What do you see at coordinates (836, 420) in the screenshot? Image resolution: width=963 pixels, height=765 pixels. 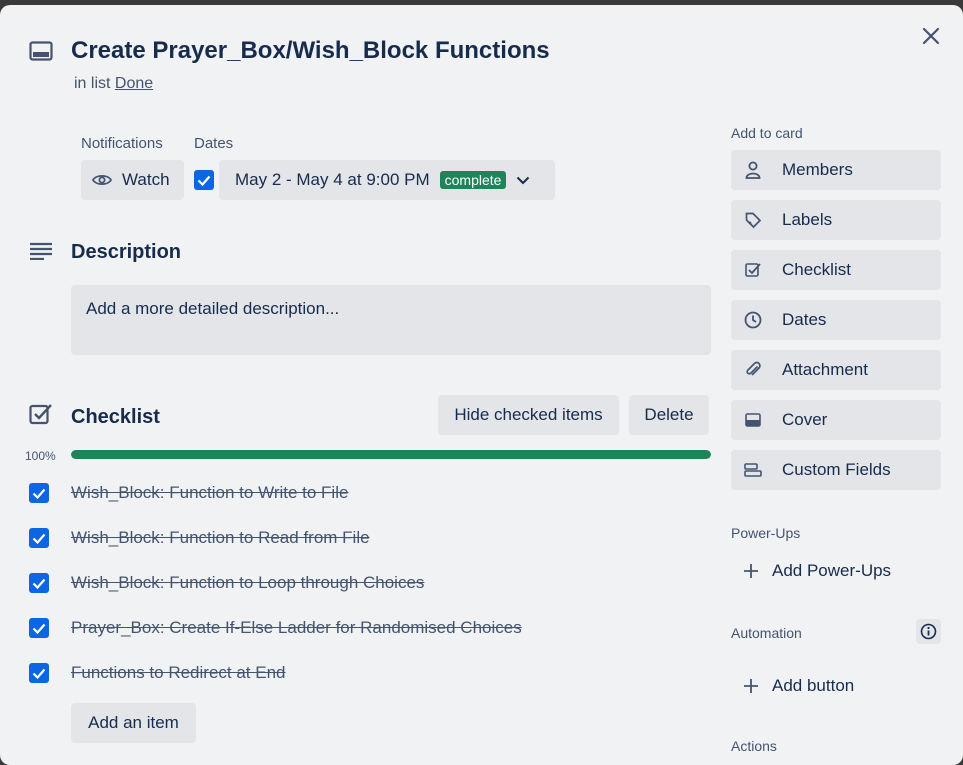 I see `sidebar-cover-button: Cover` at bounding box center [836, 420].